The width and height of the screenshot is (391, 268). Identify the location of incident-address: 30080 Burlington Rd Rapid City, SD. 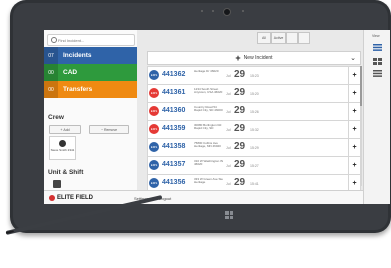
(208, 127).